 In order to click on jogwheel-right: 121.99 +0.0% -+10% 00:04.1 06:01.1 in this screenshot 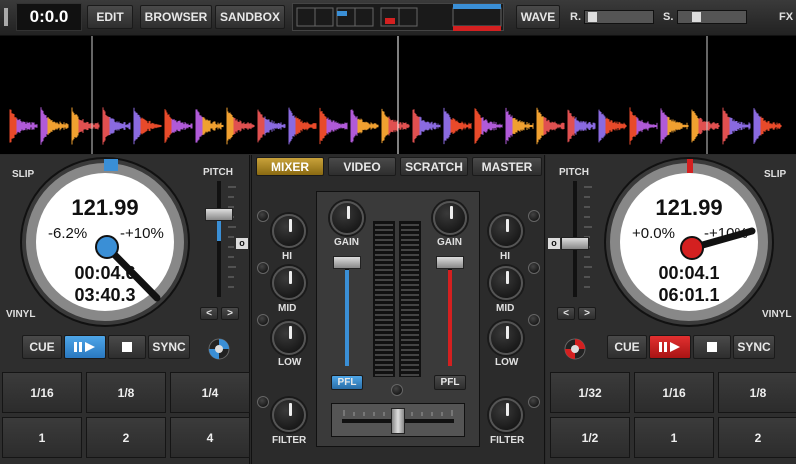, I will do `click(689, 242)`.